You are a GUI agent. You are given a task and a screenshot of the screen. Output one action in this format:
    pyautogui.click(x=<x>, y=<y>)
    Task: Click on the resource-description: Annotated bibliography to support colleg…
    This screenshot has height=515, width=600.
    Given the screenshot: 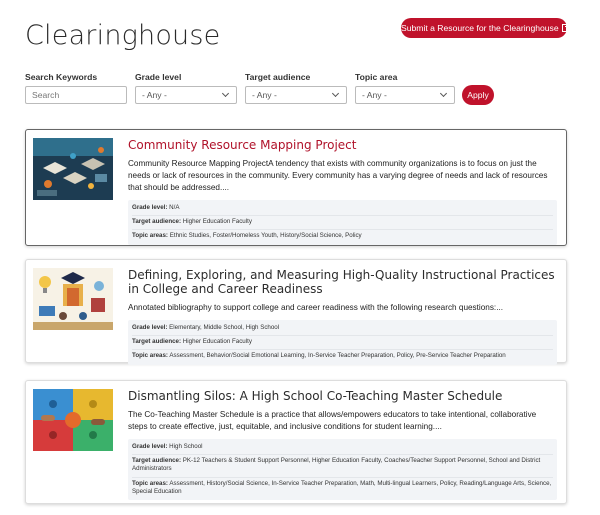 What is the action you would take?
    pyautogui.click(x=316, y=307)
    